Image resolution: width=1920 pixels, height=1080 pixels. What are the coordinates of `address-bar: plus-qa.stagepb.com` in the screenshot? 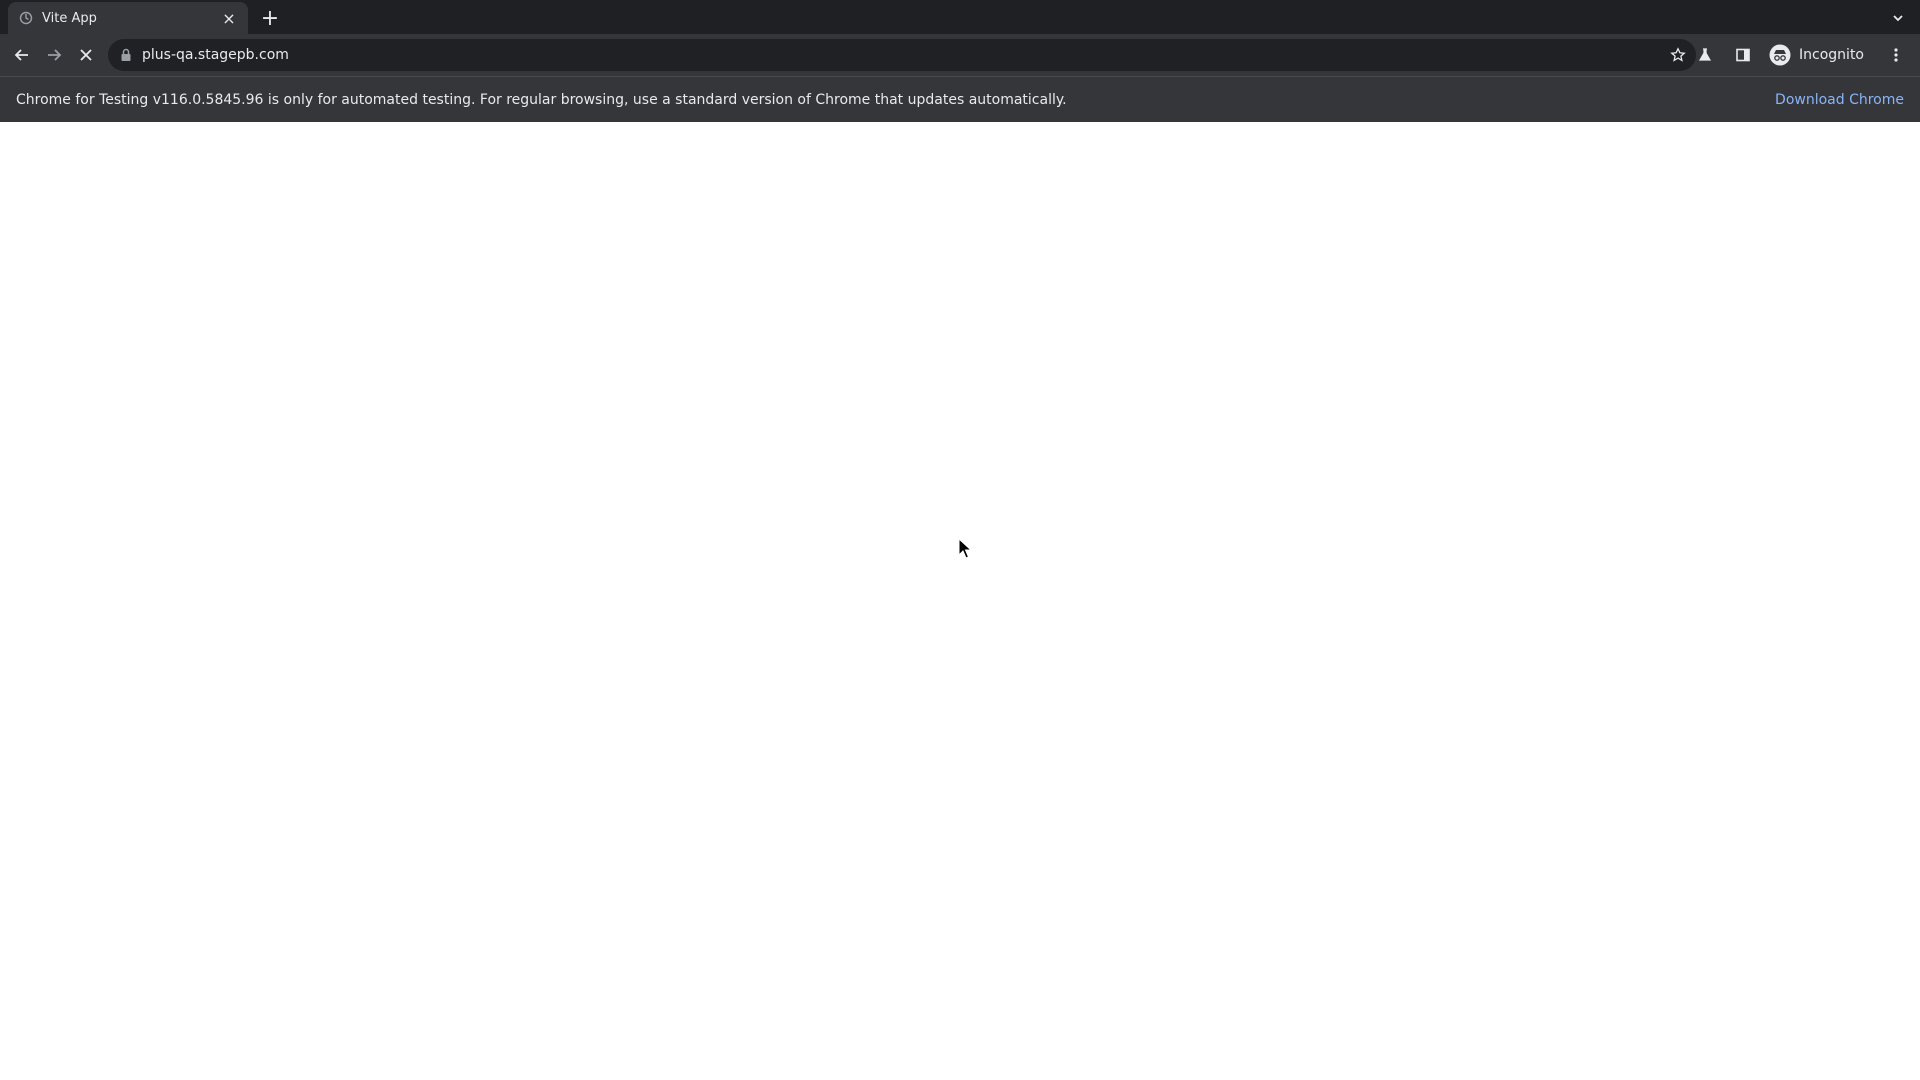 It's located at (902, 55).